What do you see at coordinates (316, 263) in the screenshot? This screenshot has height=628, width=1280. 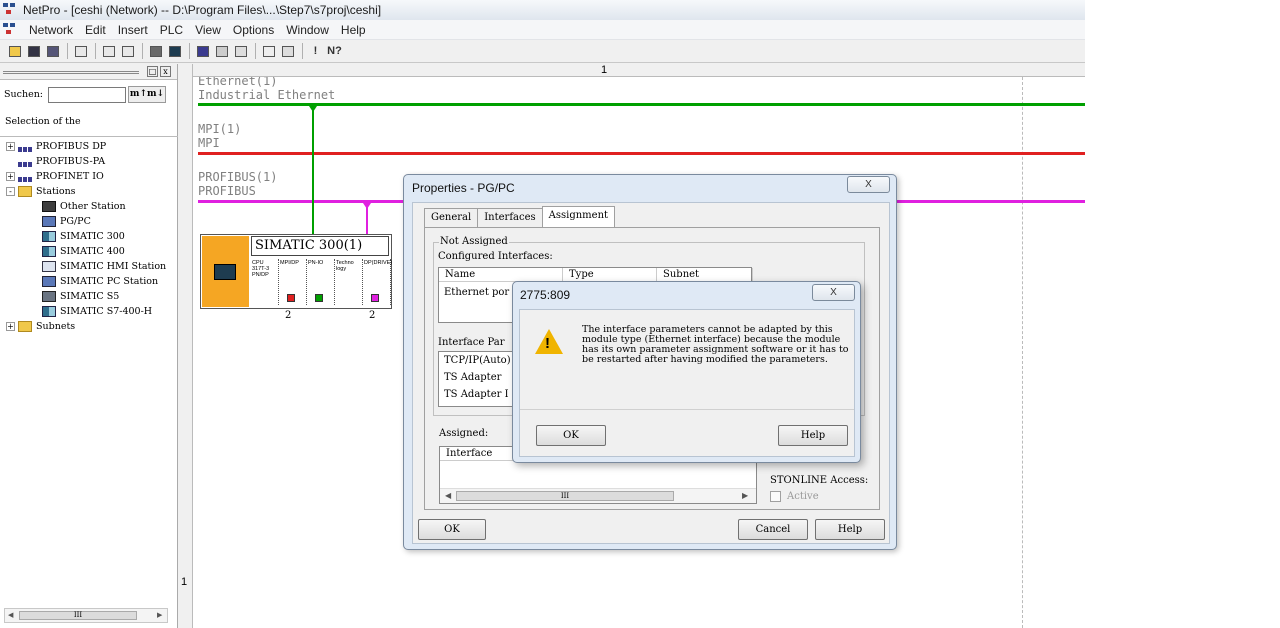 I see `module-label: PN-IO` at bounding box center [316, 263].